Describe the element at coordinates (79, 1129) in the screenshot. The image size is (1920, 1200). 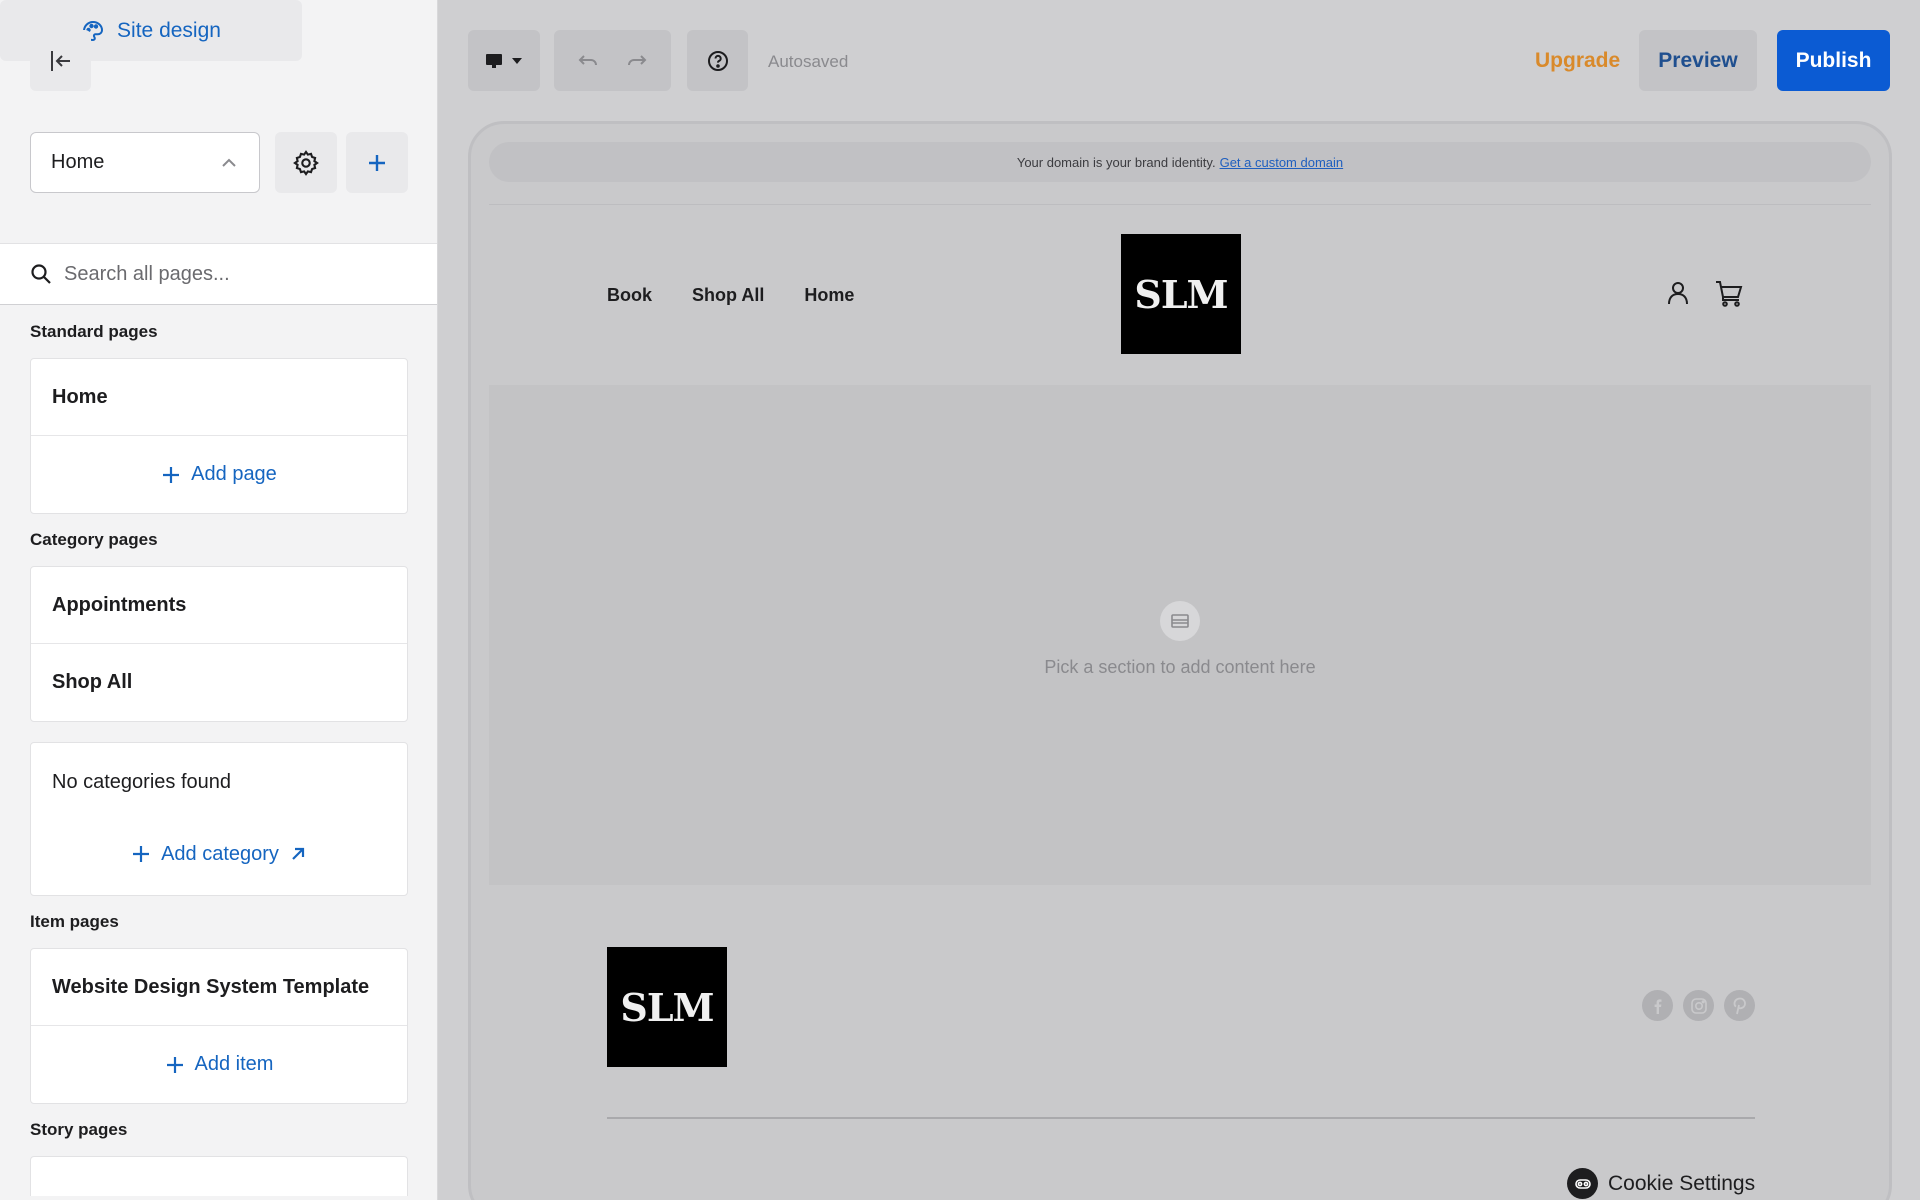
I see `section-label-story: Story pages` at that location.